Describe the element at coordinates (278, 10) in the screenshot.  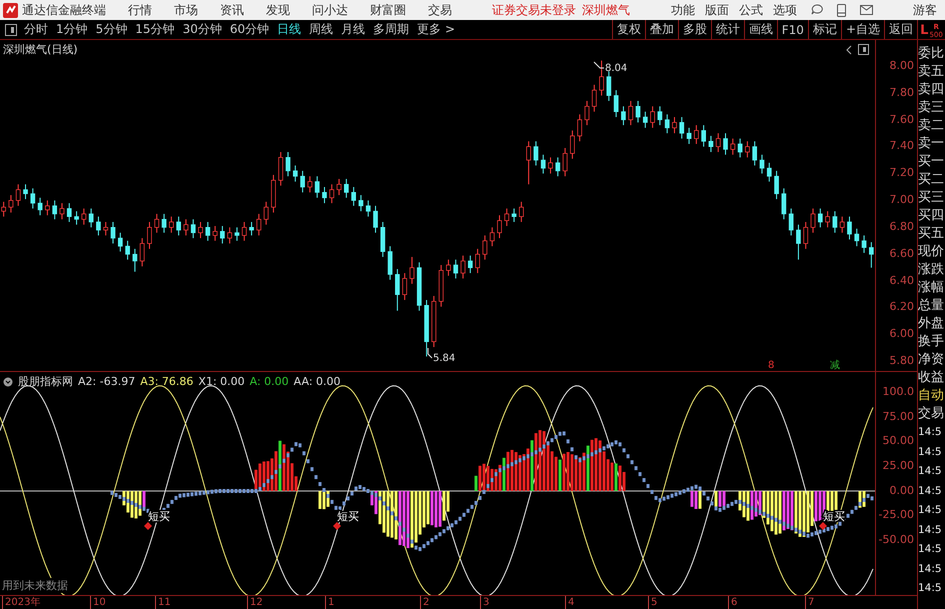
I see `menu-item: 发现` at that location.